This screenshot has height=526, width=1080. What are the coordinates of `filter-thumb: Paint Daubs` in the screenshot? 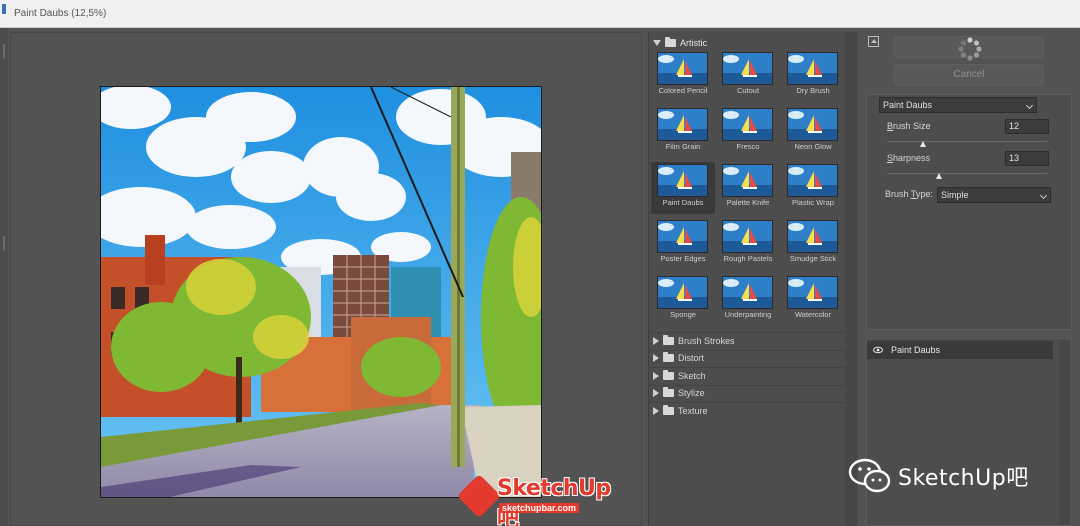 It's located at (683, 188).